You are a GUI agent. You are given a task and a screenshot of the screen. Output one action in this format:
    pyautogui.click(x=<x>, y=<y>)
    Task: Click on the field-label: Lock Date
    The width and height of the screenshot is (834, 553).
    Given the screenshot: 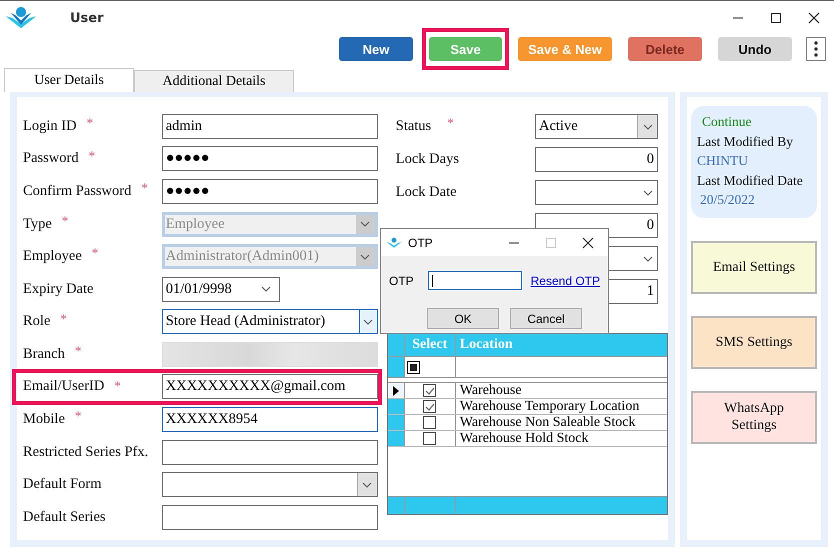 What is the action you would take?
    pyautogui.click(x=426, y=192)
    